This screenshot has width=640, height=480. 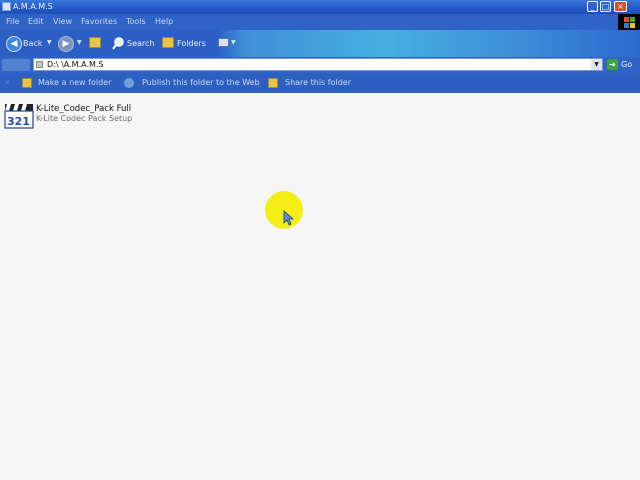 I want to click on views-dropdown-icon: ▼, so click(x=233, y=43).